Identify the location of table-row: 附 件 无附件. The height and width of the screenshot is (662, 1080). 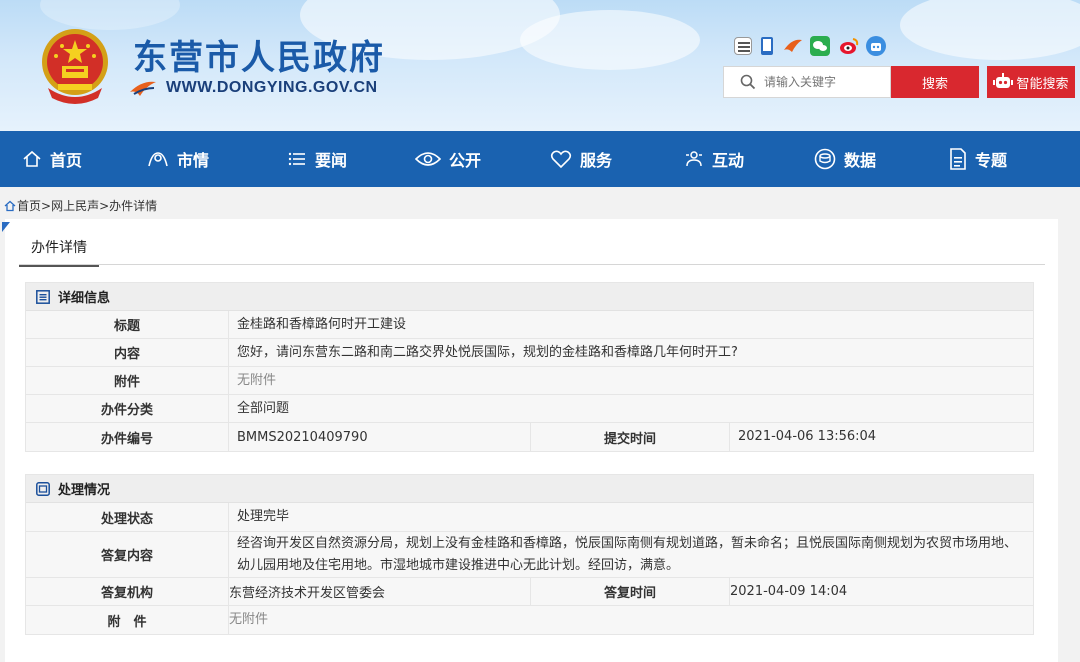
(529, 620).